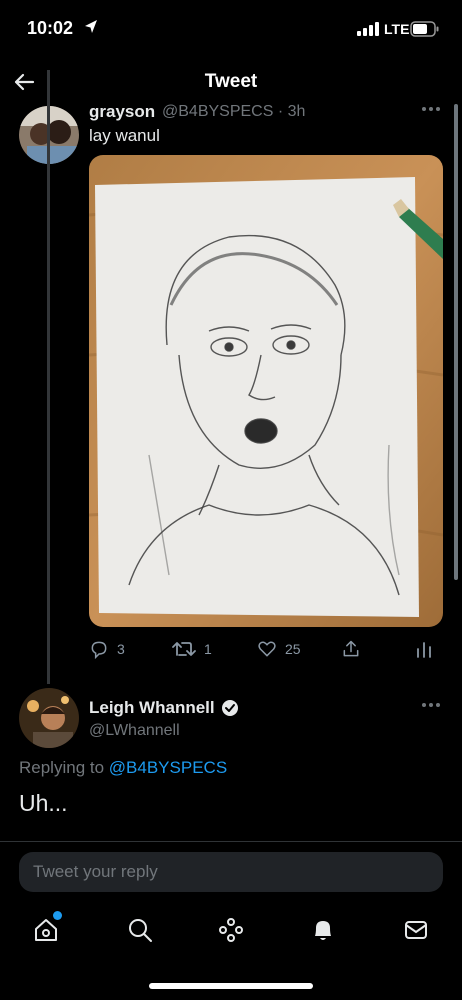 This screenshot has height=1000, width=462. I want to click on reply-composer-input: Tweet your reply, so click(231, 872).